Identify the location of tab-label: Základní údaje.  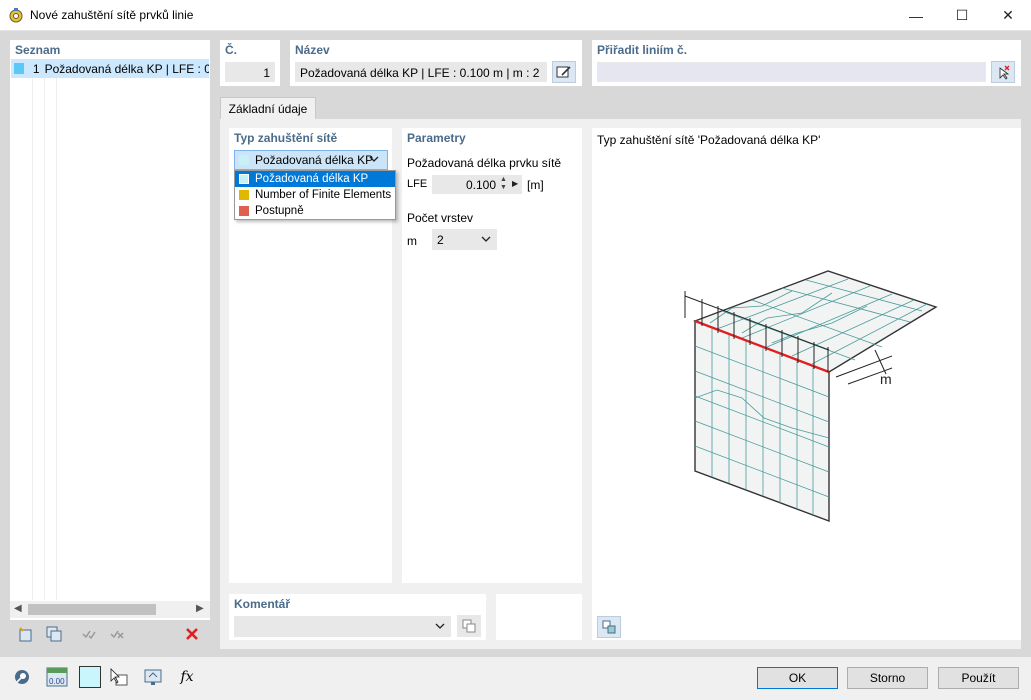
(268, 108).